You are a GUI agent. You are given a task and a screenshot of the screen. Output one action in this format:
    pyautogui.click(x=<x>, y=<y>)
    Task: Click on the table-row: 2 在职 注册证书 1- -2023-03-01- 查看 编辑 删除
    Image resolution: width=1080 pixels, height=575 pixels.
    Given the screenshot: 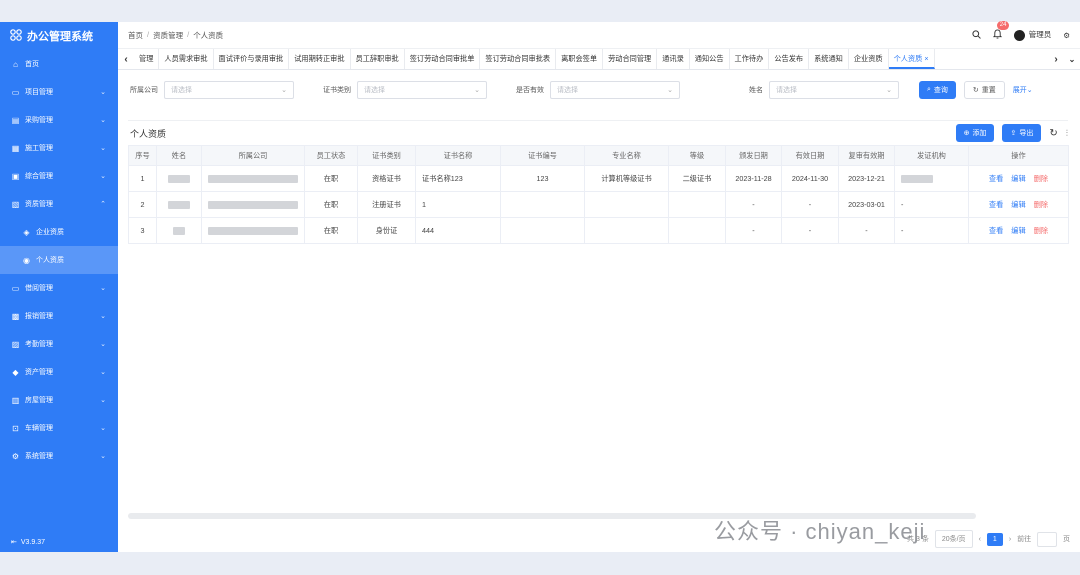 What is the action you would take?
    pyautogui.click(x=598, y=204)
    